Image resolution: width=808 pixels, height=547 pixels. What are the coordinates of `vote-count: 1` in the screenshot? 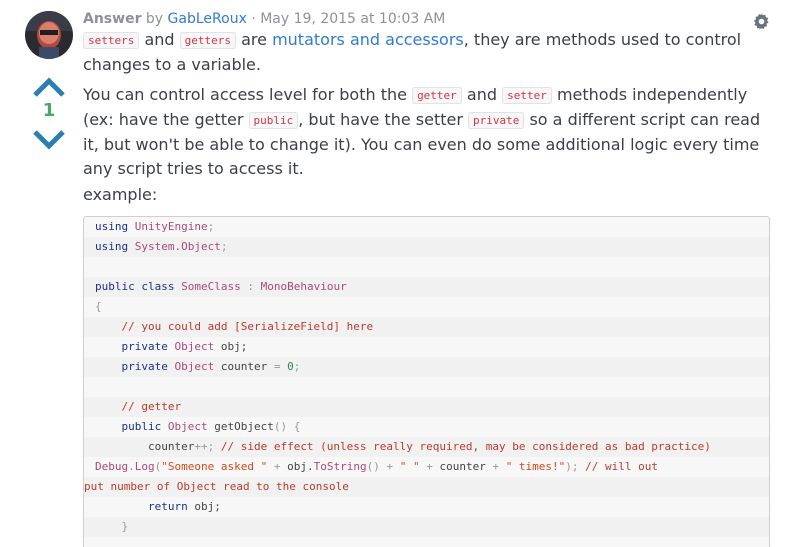 It's located at (49, 110).